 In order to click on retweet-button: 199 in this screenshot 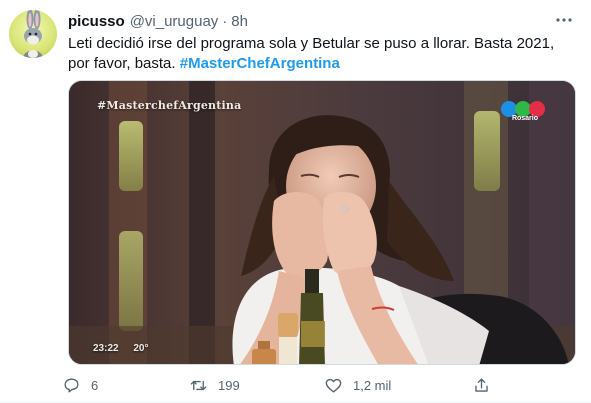, I will do `click(214, 385)`.